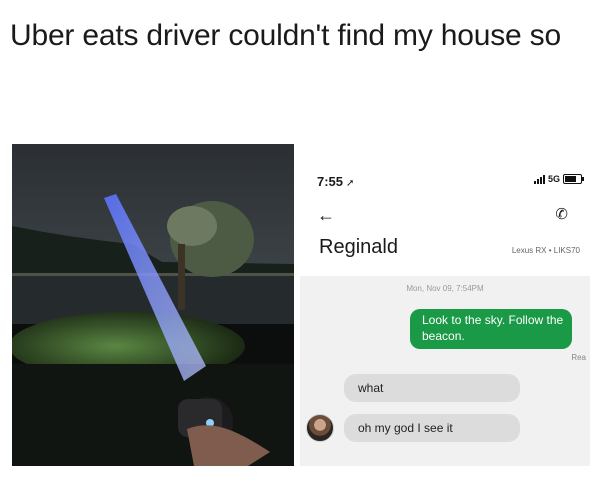 The image size is (600, 498). Describe the element at coordinates (330, 181) in the screenshot. I see `status-time: 7:55` at that location.